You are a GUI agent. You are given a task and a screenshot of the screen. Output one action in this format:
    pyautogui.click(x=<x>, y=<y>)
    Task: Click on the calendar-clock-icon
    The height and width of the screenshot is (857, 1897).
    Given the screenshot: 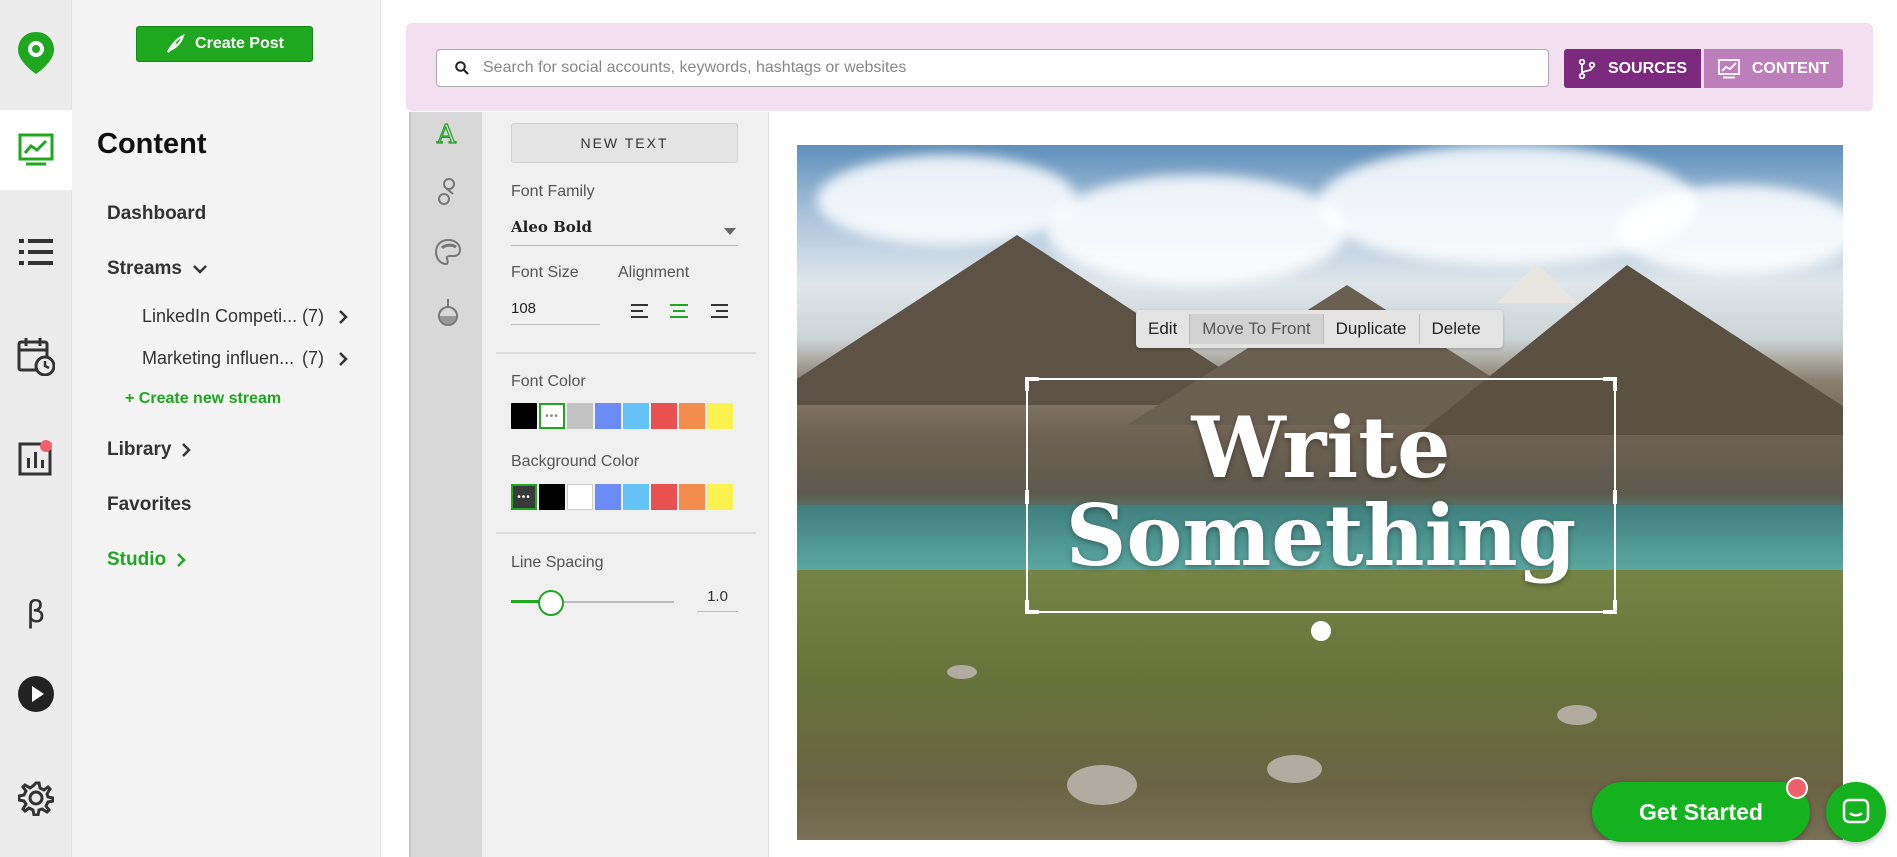 What is the action you would take?
    pyautogui.click(x=36, y=356)
    